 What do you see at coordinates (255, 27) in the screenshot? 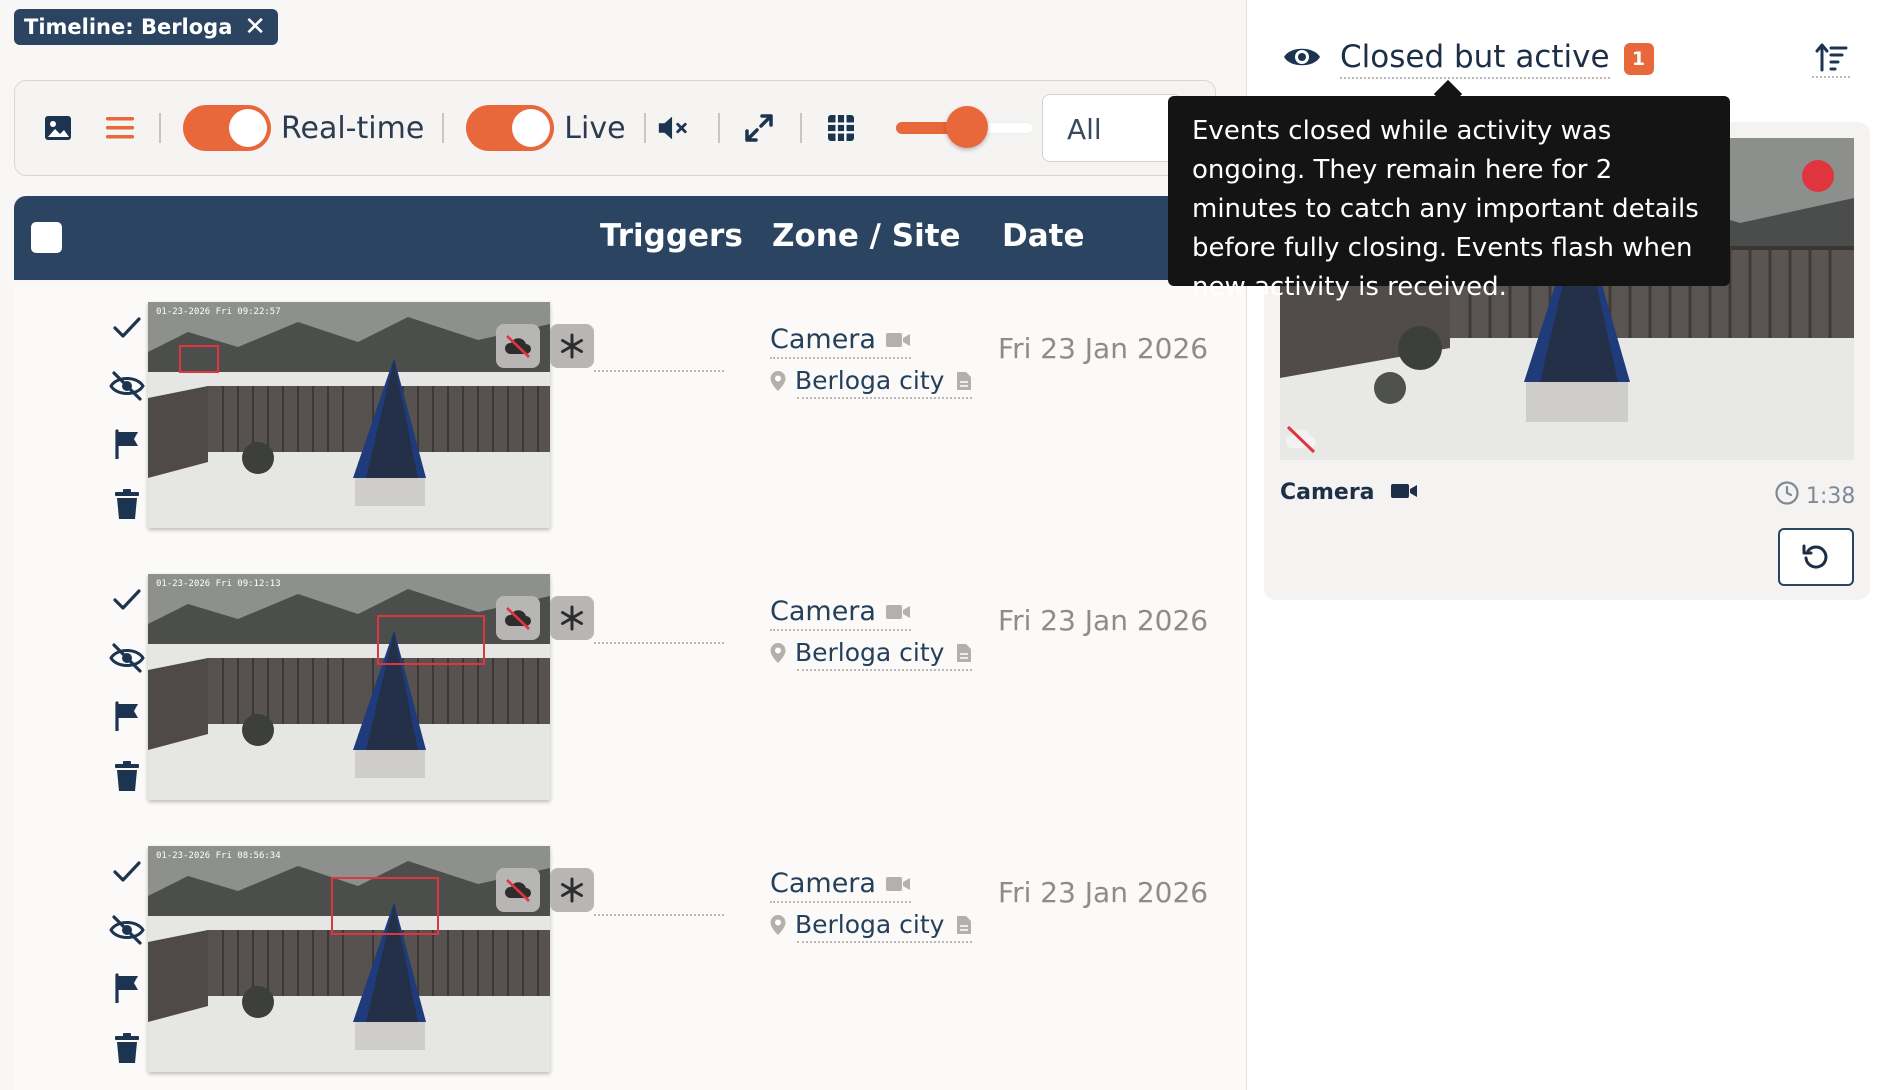
I see `close-icon: ✕` at bounding box center [255, 27].